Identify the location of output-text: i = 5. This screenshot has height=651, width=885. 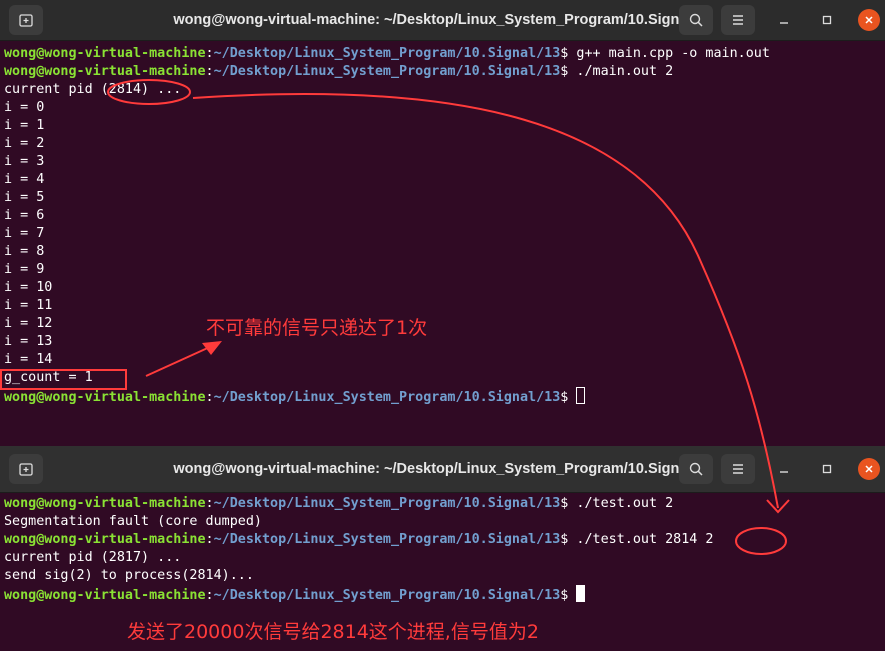
(24, 197).